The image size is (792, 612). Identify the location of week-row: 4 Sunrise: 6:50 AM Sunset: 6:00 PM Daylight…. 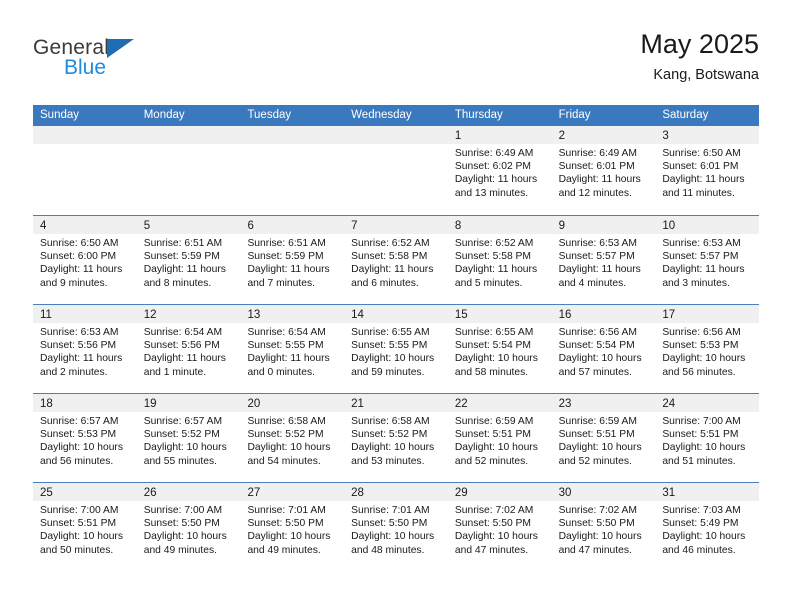
(396, 259).